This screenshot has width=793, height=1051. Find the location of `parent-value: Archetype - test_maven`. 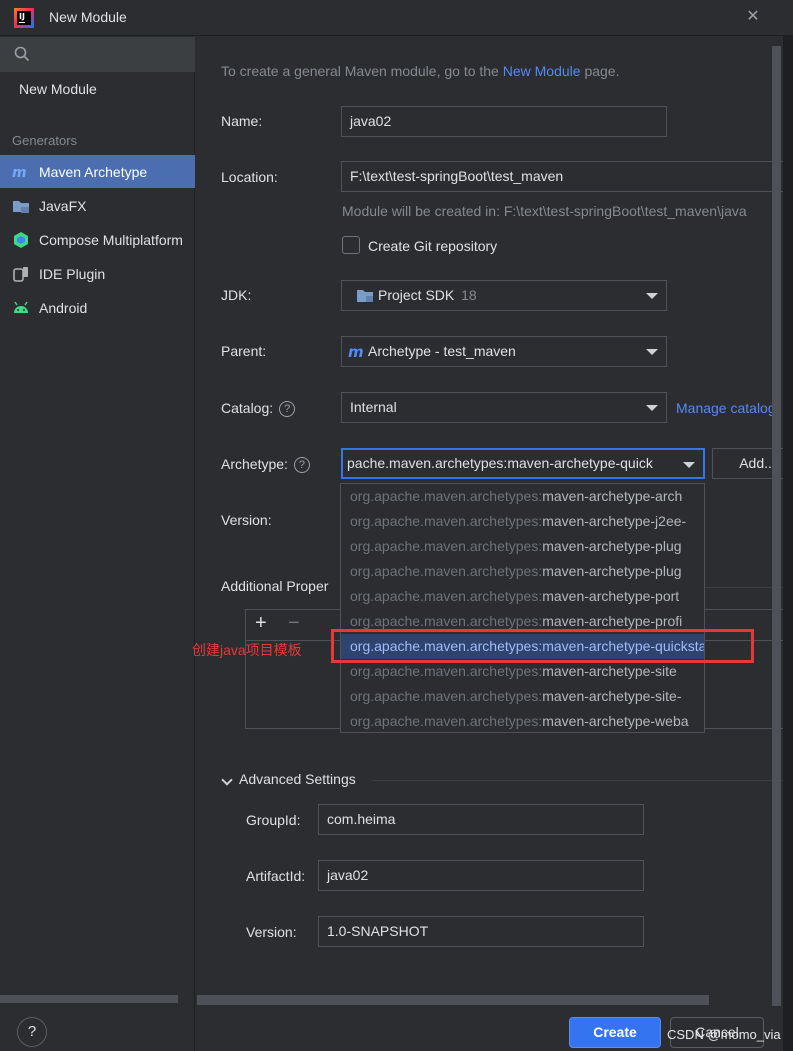

parent-value: Archetype - test_maven is located at coordinates (442, 351).